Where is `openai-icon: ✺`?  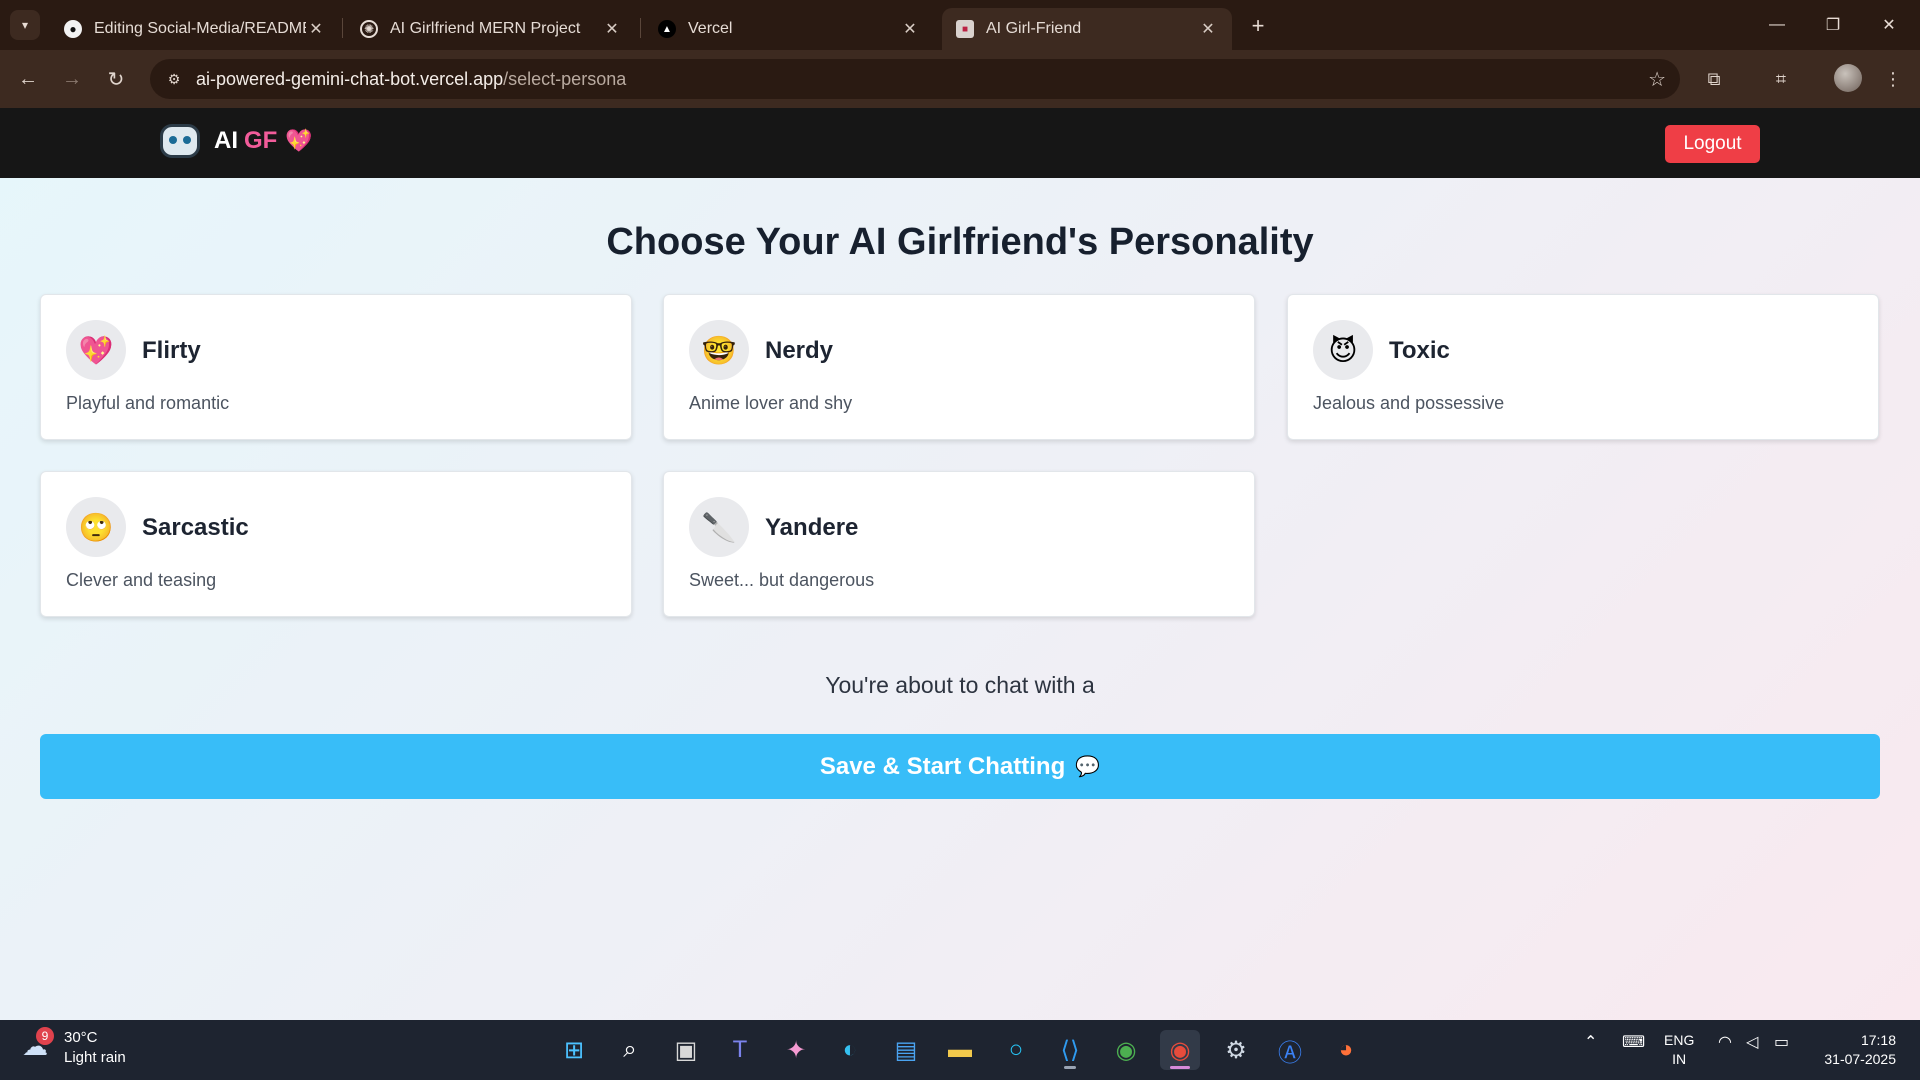
openai-icon: ✺ is located at coordinates (369, 29).